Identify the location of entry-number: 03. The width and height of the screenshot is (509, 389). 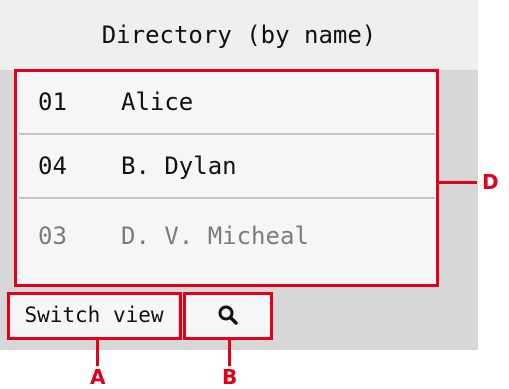
(52, 236).